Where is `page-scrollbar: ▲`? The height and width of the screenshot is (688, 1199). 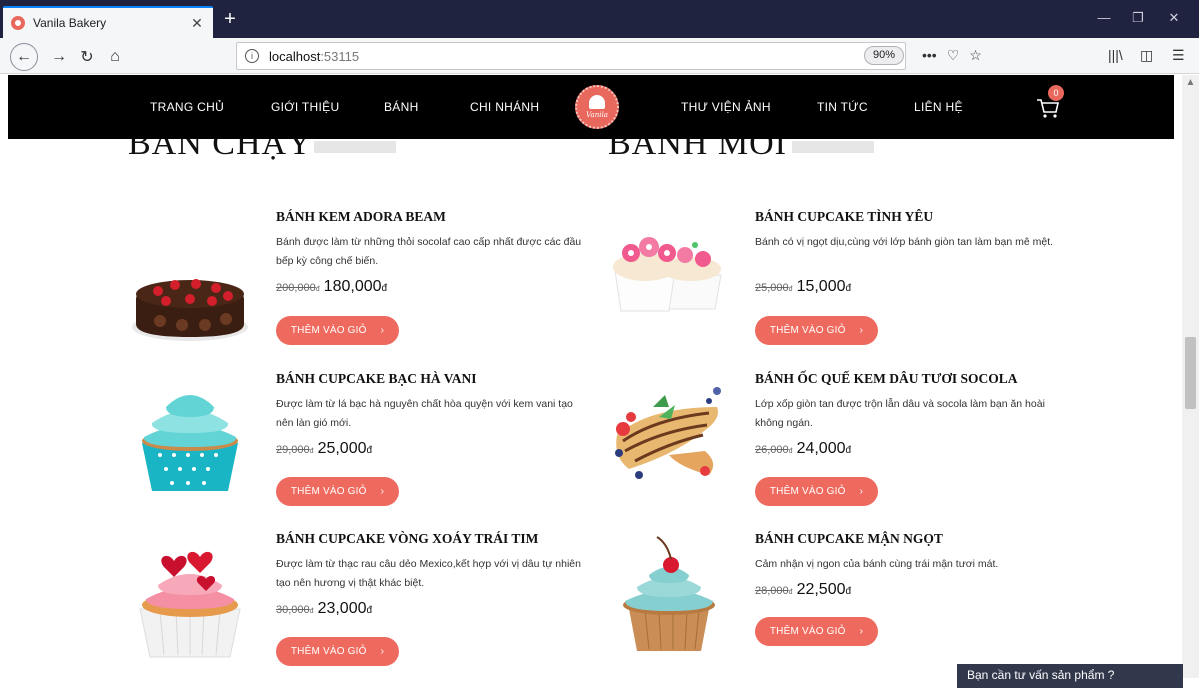 page-scrollbar: ▲ is located at coordinates (1190, 376).